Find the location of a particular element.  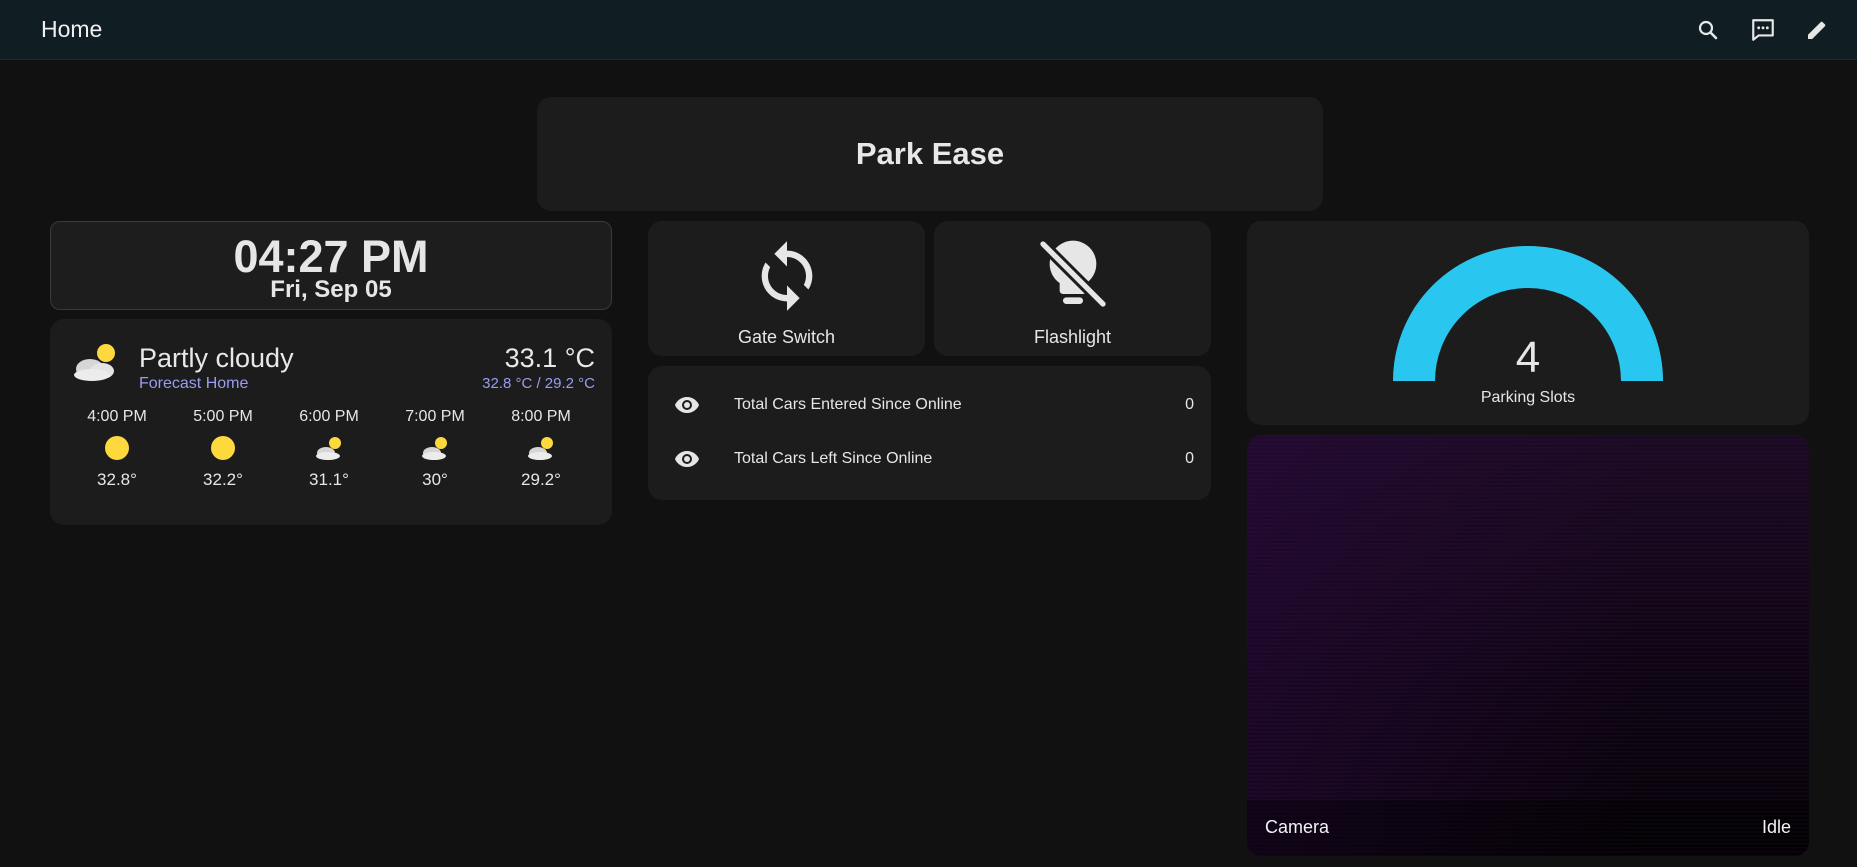

top-app-bar: Home is located at coordinates (928, 30).